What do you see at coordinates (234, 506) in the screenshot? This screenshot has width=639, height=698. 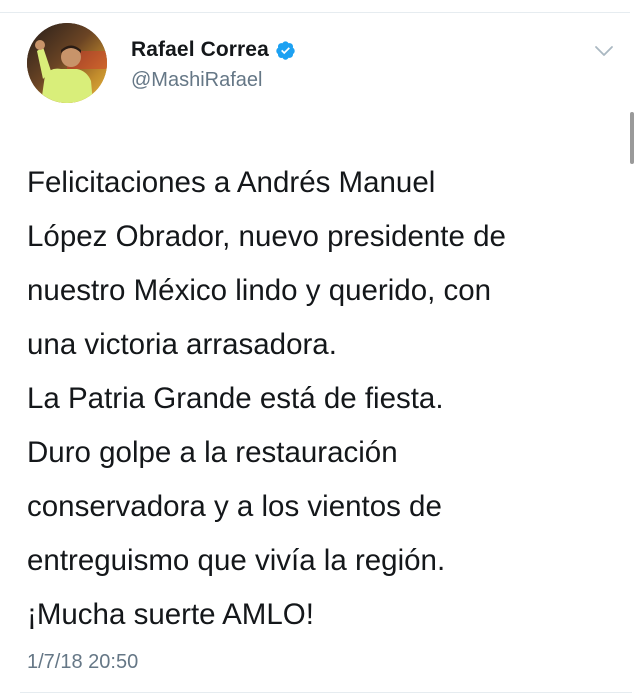 I see `tweet-text-line: conservadora y a los vientos de` at bounding box center [234, 506].